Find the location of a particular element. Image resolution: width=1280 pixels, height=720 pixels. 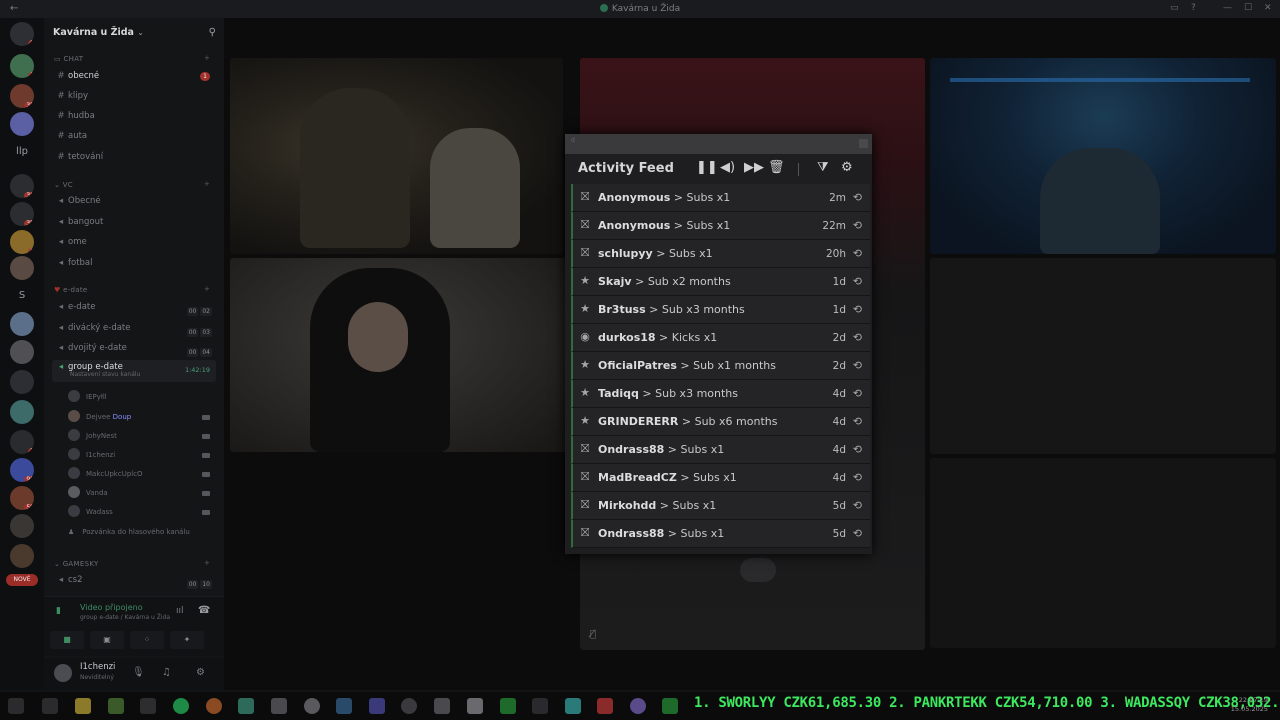

feed-row: ⛝ MadBreadCZ > Subs x1 4d ⟲ is located at coordinates (720, 478).